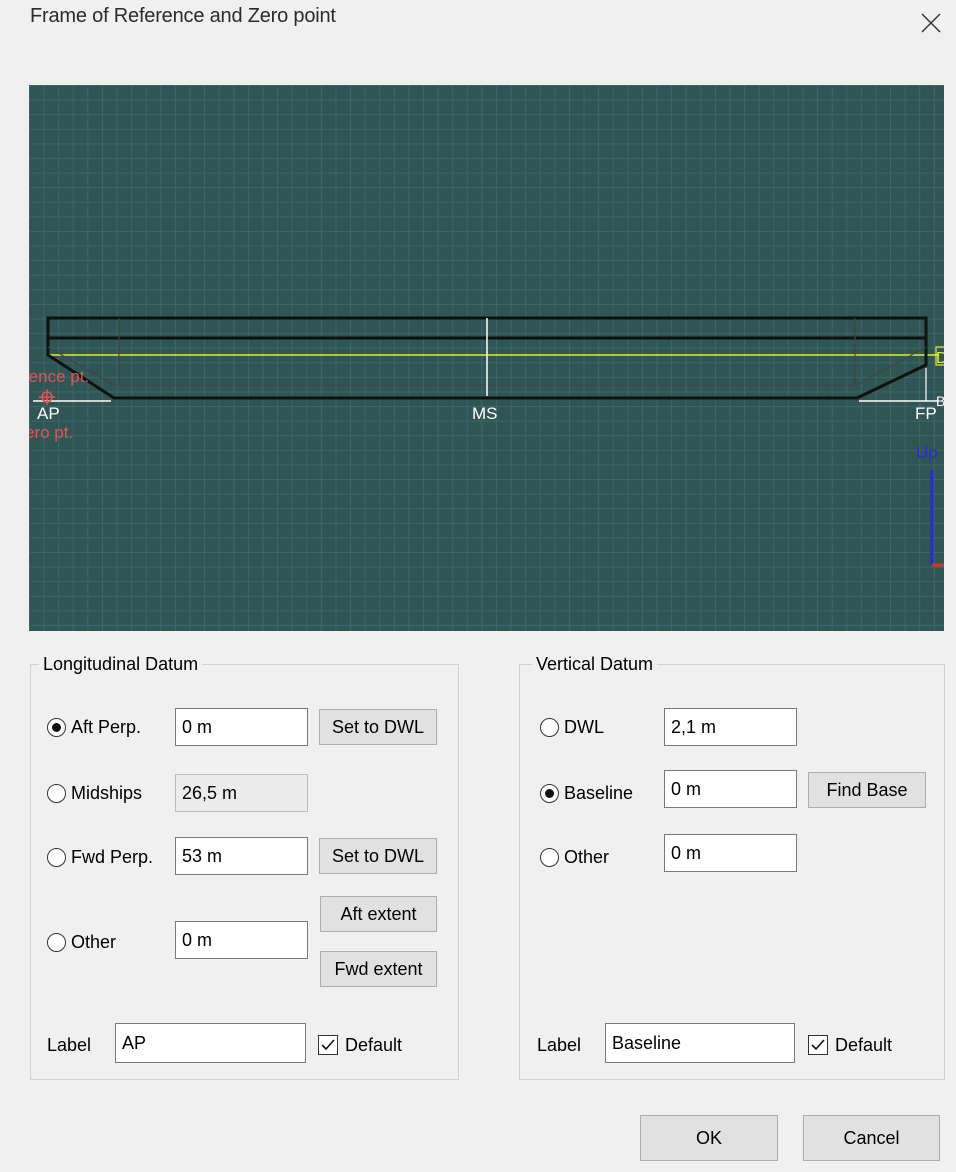 The width and height of the screenshot is (956, 1172). I want to click on cancel-button: Cancel, so click(871, 1138).